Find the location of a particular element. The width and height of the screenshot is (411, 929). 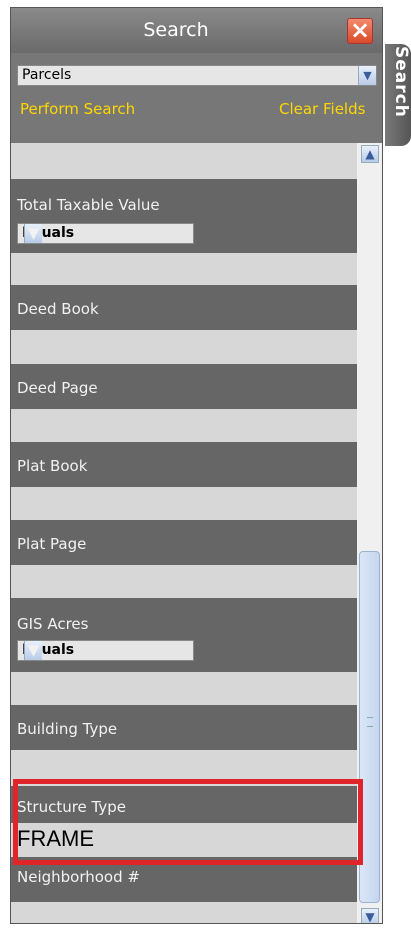

search-side-tab: Search is located at coordinates (398, 95).